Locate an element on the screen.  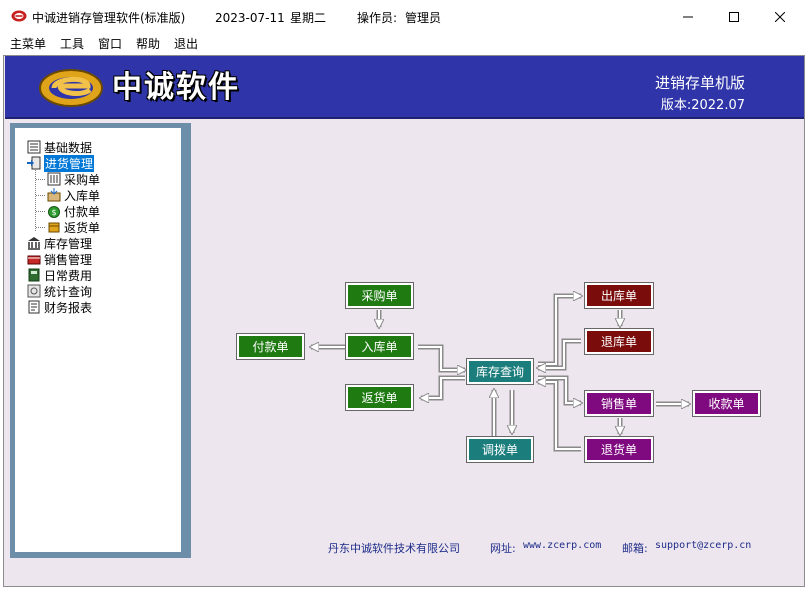
purchase-order-icon is located at coordinates (54, 179).